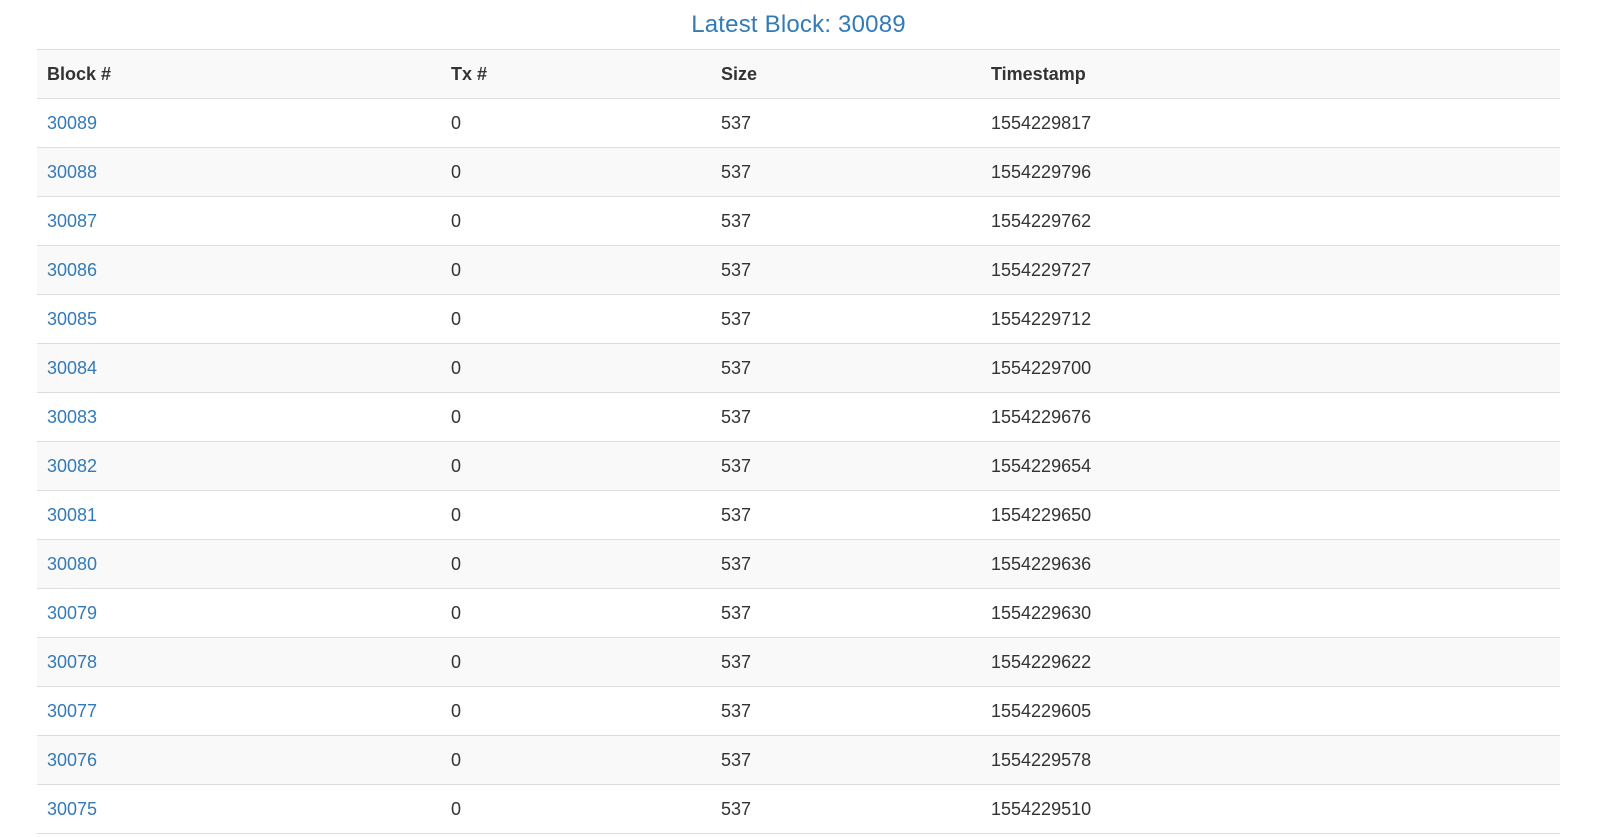 The height and width of the screenshot is (837, 1600). I want to click on block-number-cell: 30080, so click(239, 564).